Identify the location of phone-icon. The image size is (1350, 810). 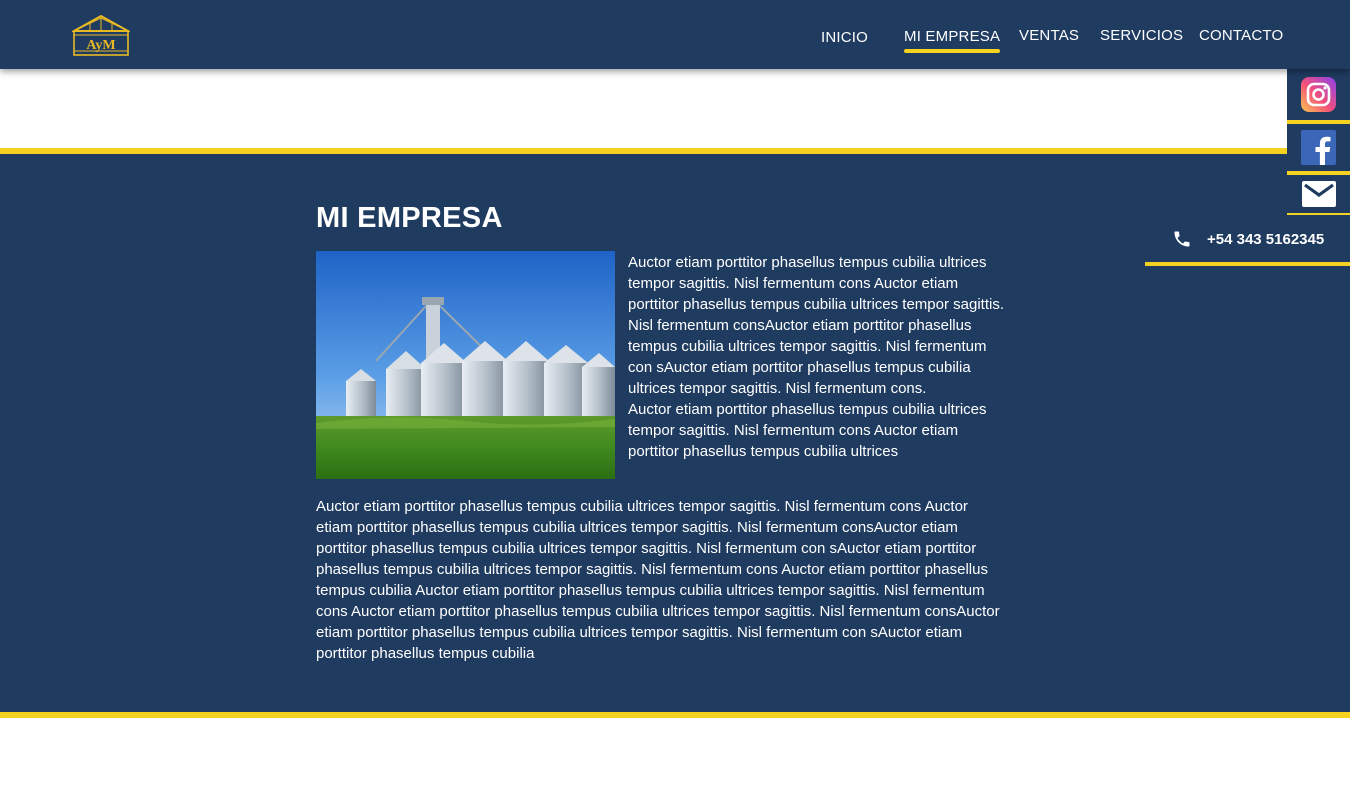
(1182, 239).